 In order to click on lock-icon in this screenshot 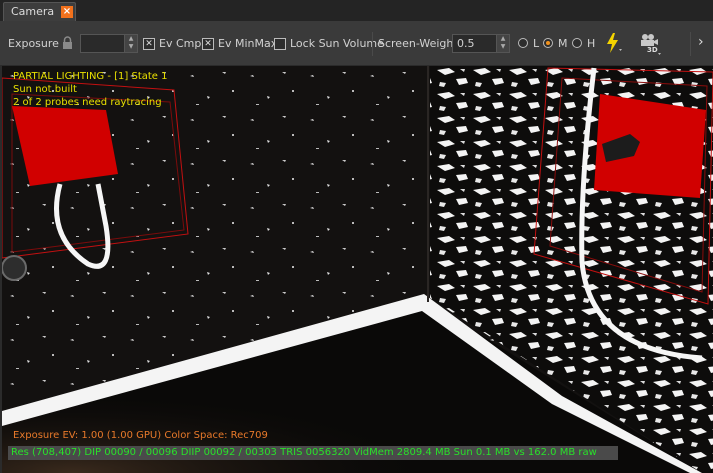, I will do `click(67, 42)`.